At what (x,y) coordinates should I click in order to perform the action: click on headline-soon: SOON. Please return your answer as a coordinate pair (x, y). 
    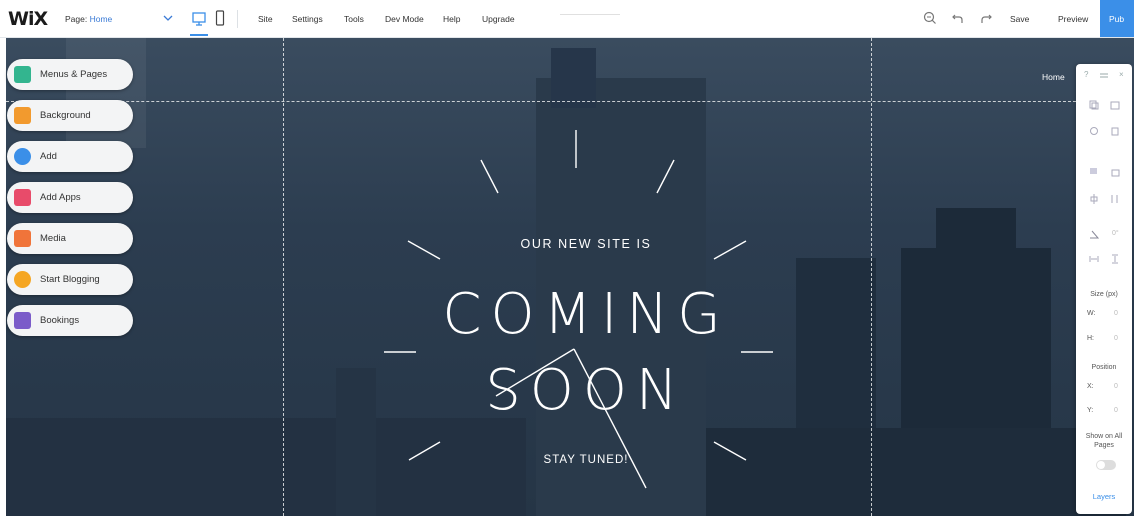
    Looking at the image, I should click on (586, 390).